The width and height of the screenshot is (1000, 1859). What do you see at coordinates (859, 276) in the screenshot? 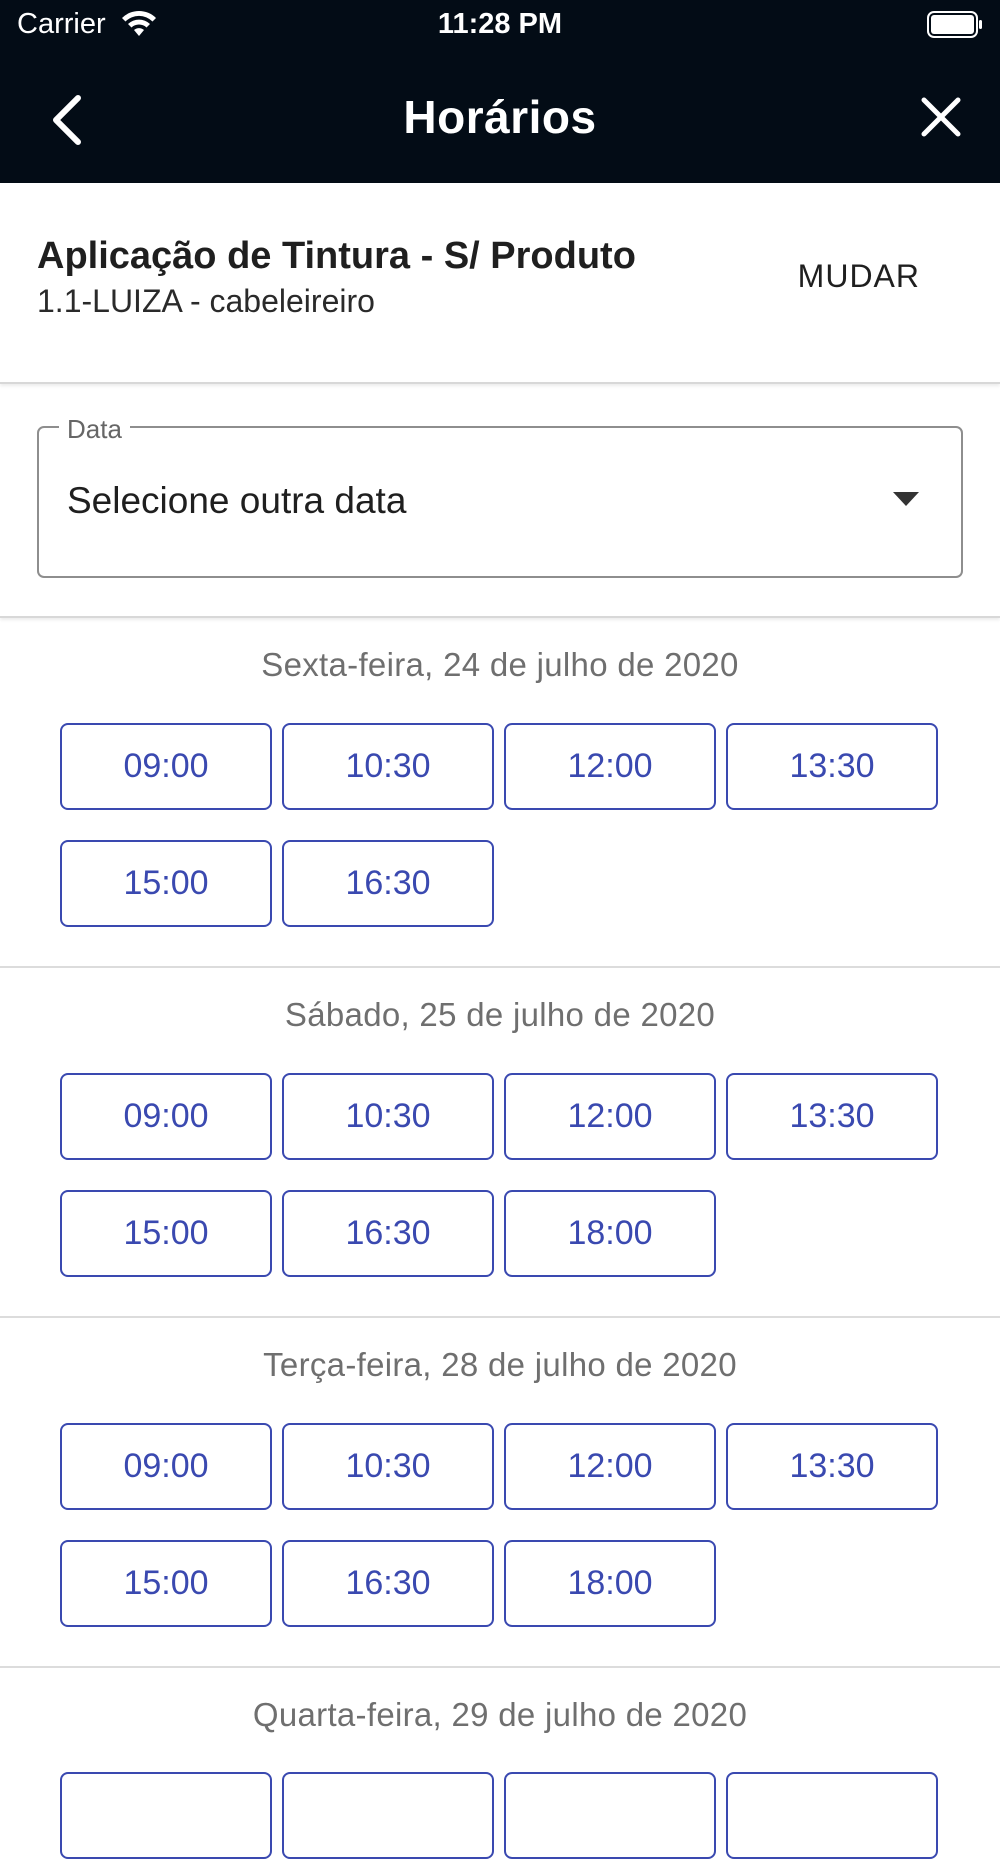
I see `change-service-button: MUDAR` at bounding box center [859, 276].